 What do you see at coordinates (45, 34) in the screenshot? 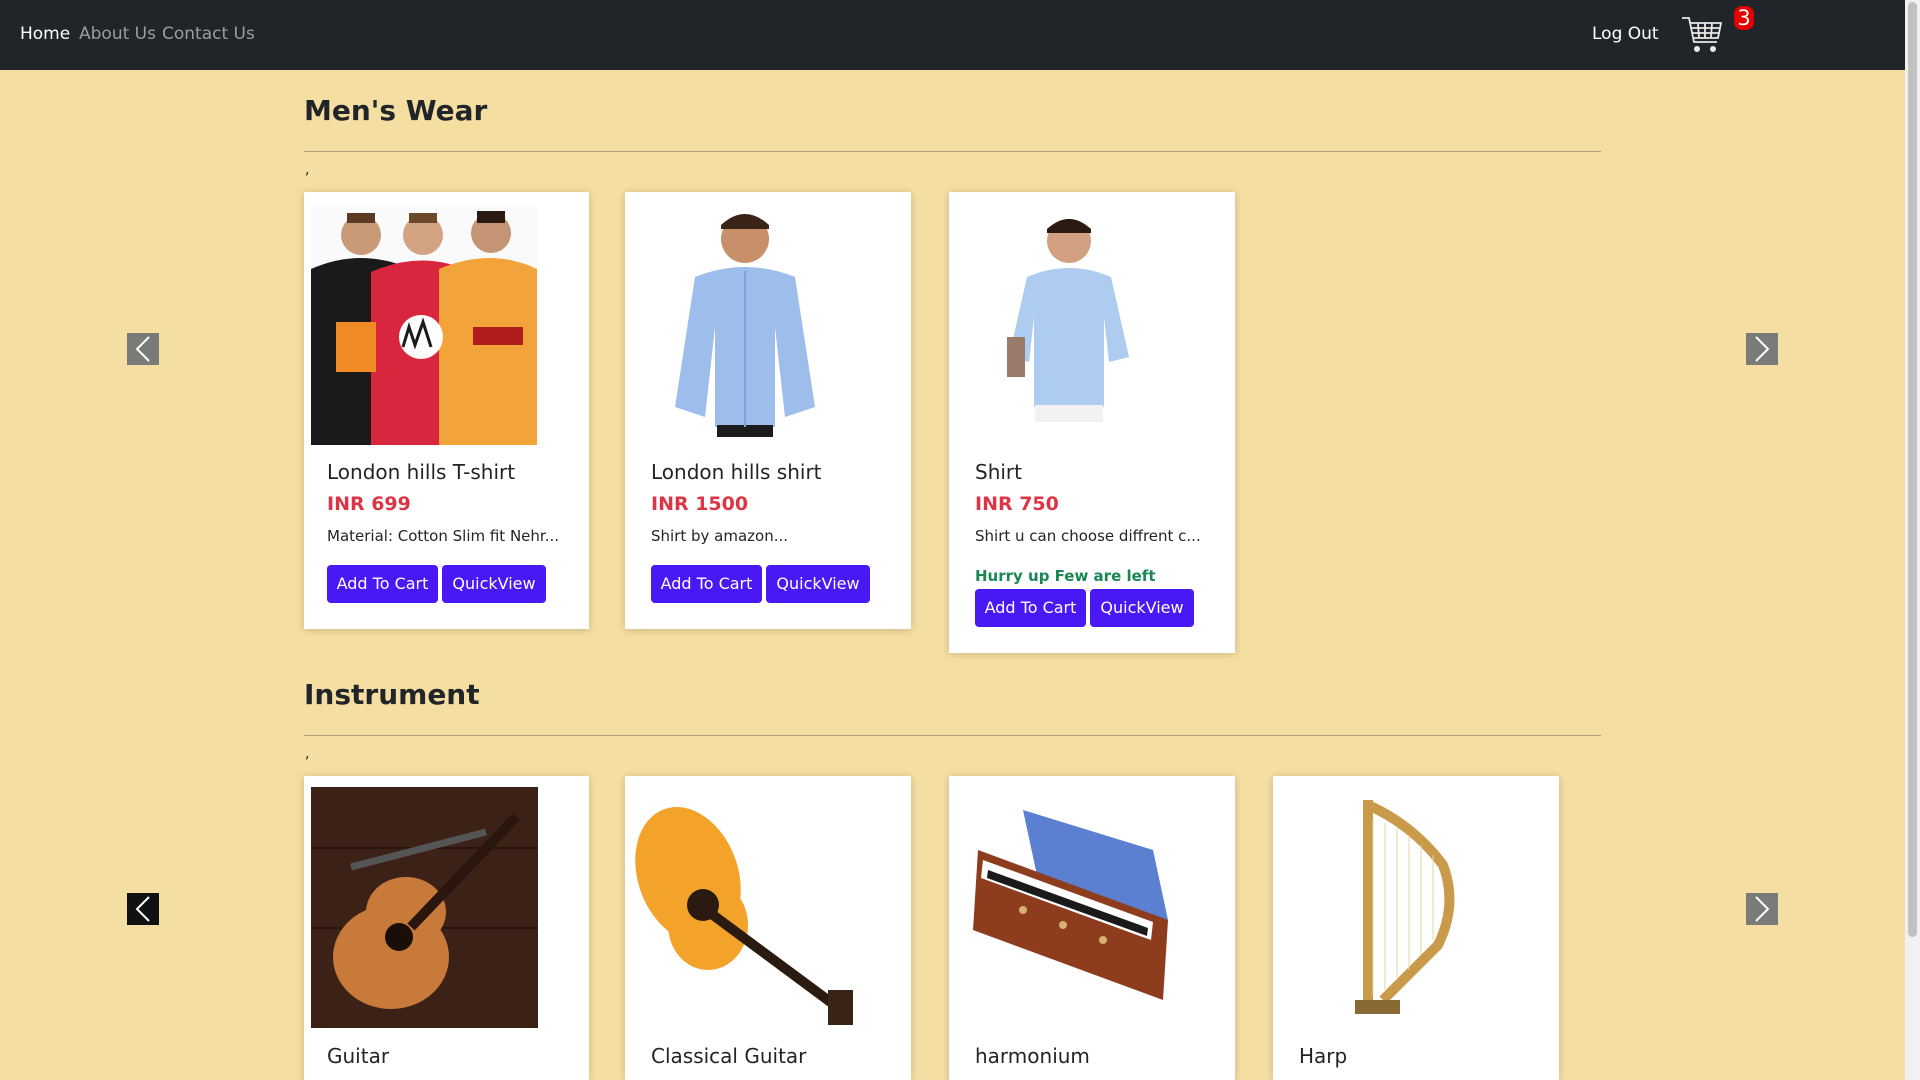
I see `nav-home-link: Home` at bounding box center [45, 34].